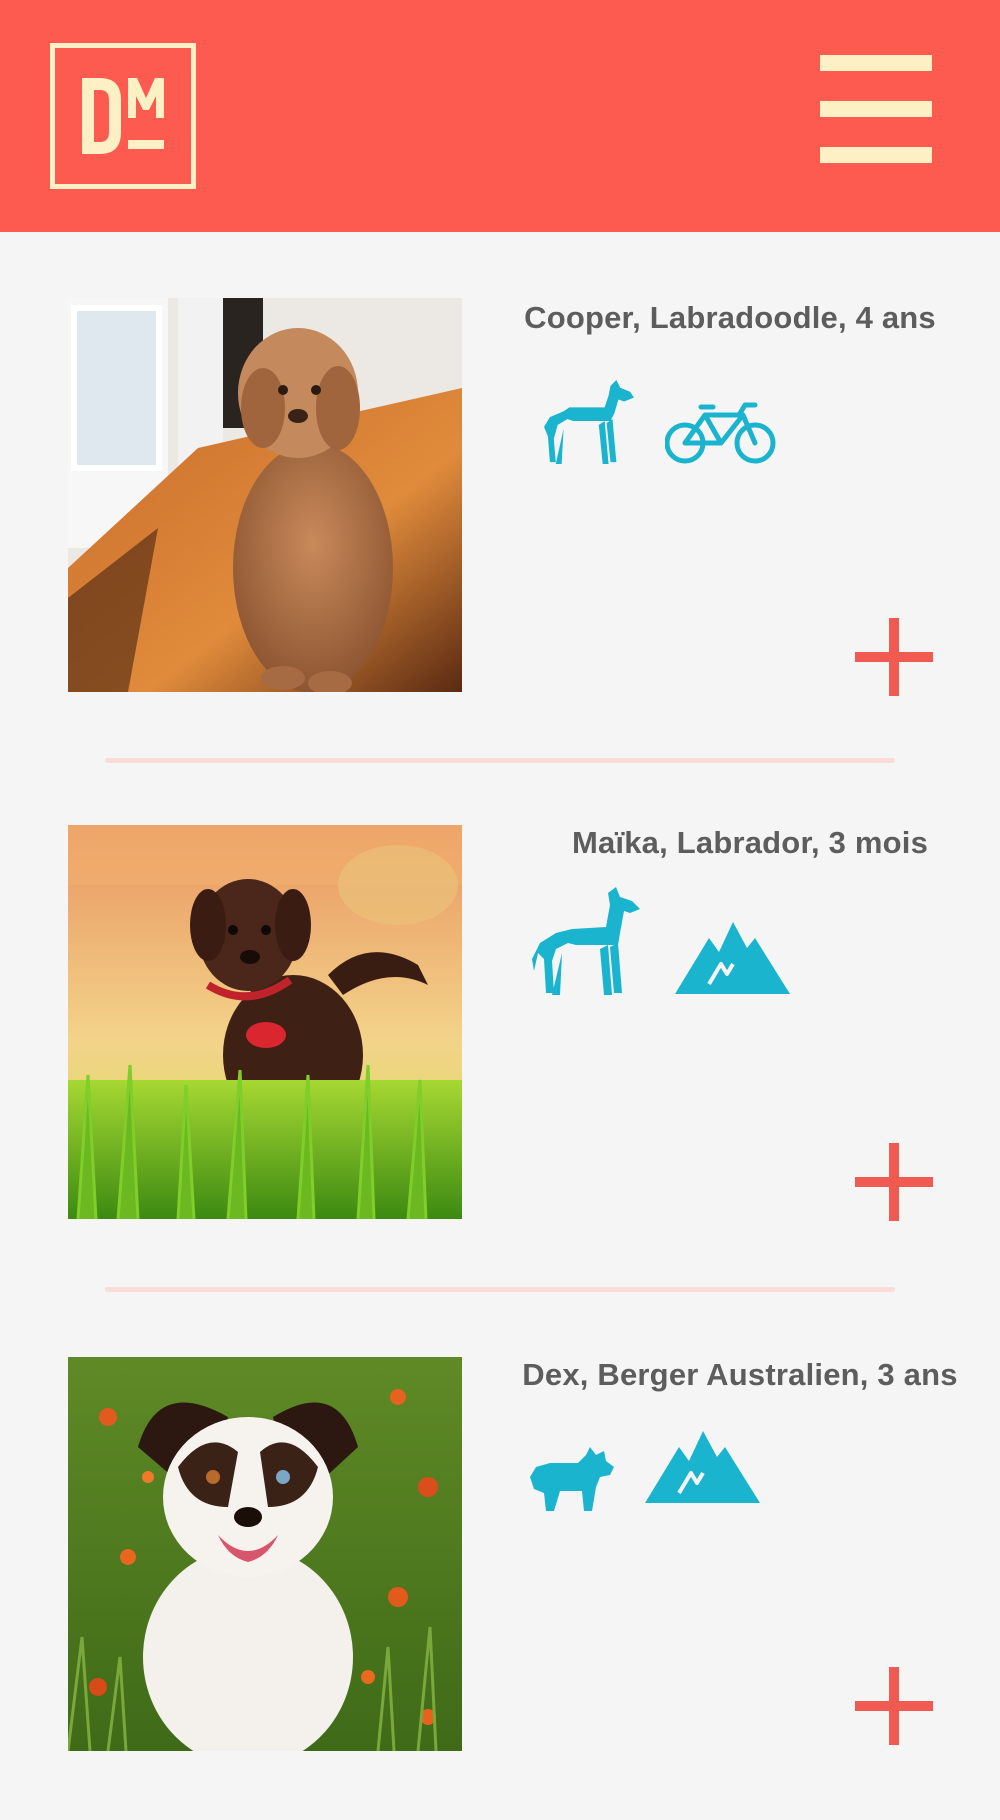  What do you see at coordinates (740, 1374) in the screenshot?
I see `dog-title: Dex, Berger Australien, 3 ans` at bounding box center [740, 1374].